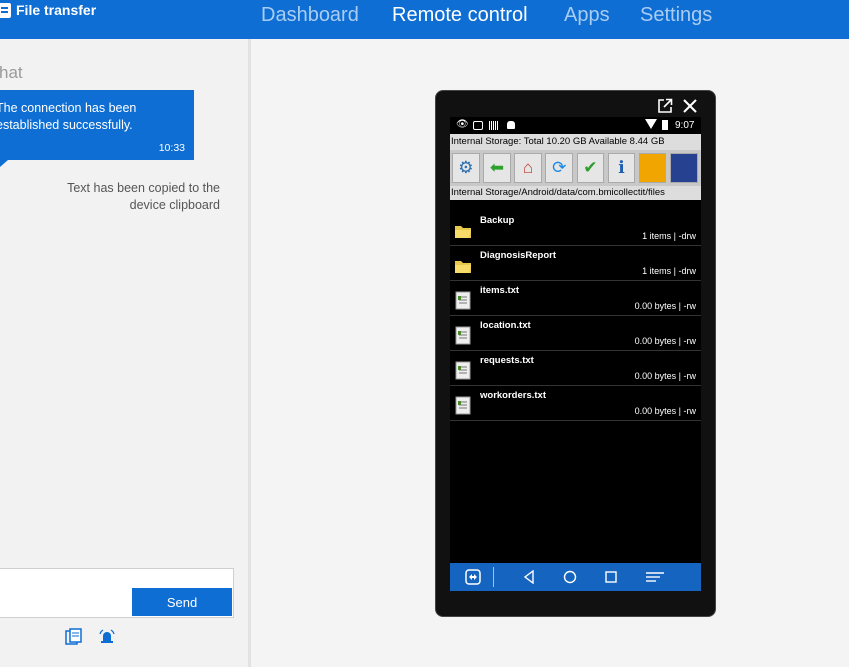  Describe the element at coordinates (497, 168) in the screenshot. I see `back-arrow-icon: ⬅` at that location.